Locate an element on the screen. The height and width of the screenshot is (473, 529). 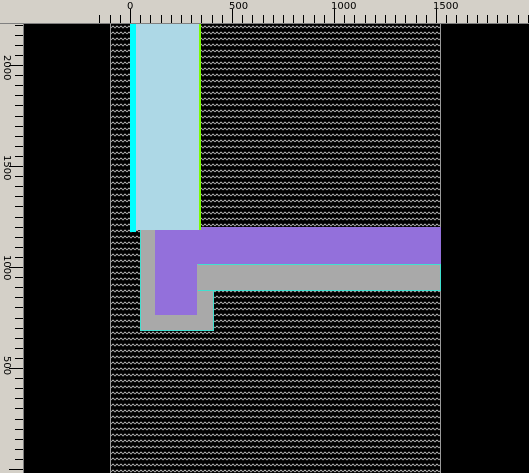
ruler-label-x: 0 is located at coordinates (130, 6).